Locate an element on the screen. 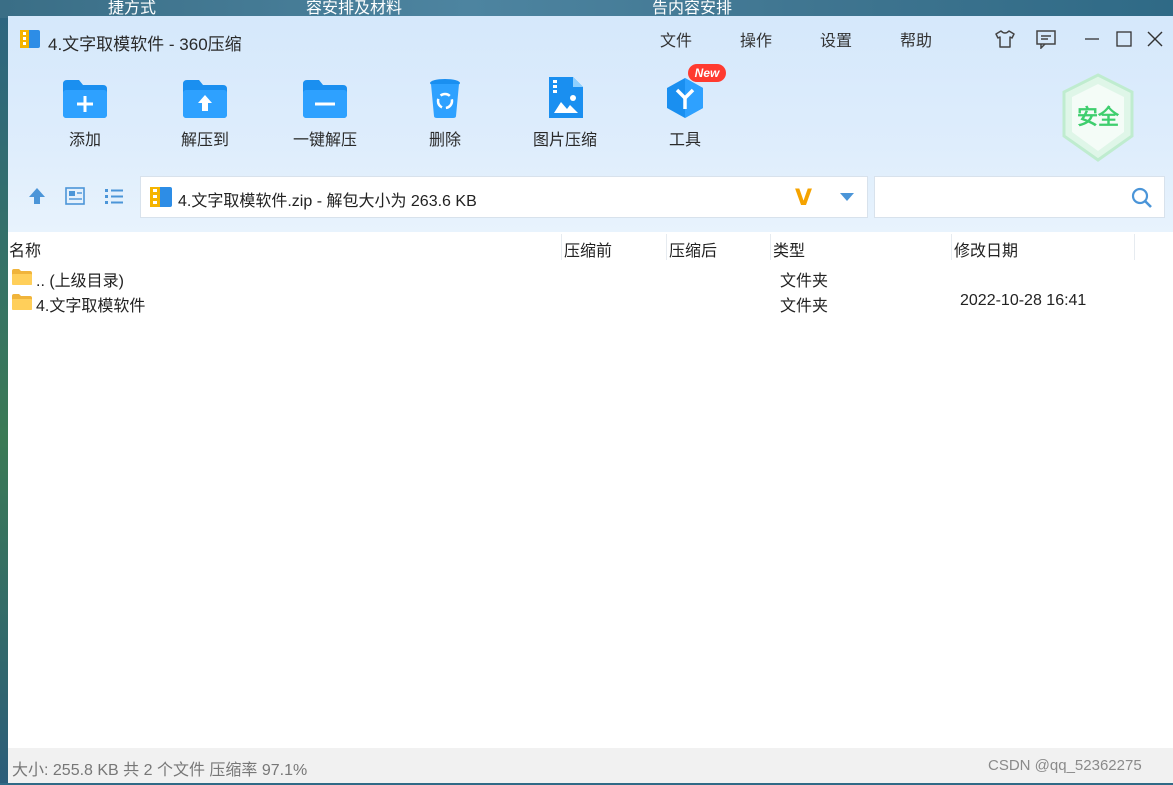 This screenshot has height=785, width=1173. maximize-icon is located at coordinates (1124, 39).